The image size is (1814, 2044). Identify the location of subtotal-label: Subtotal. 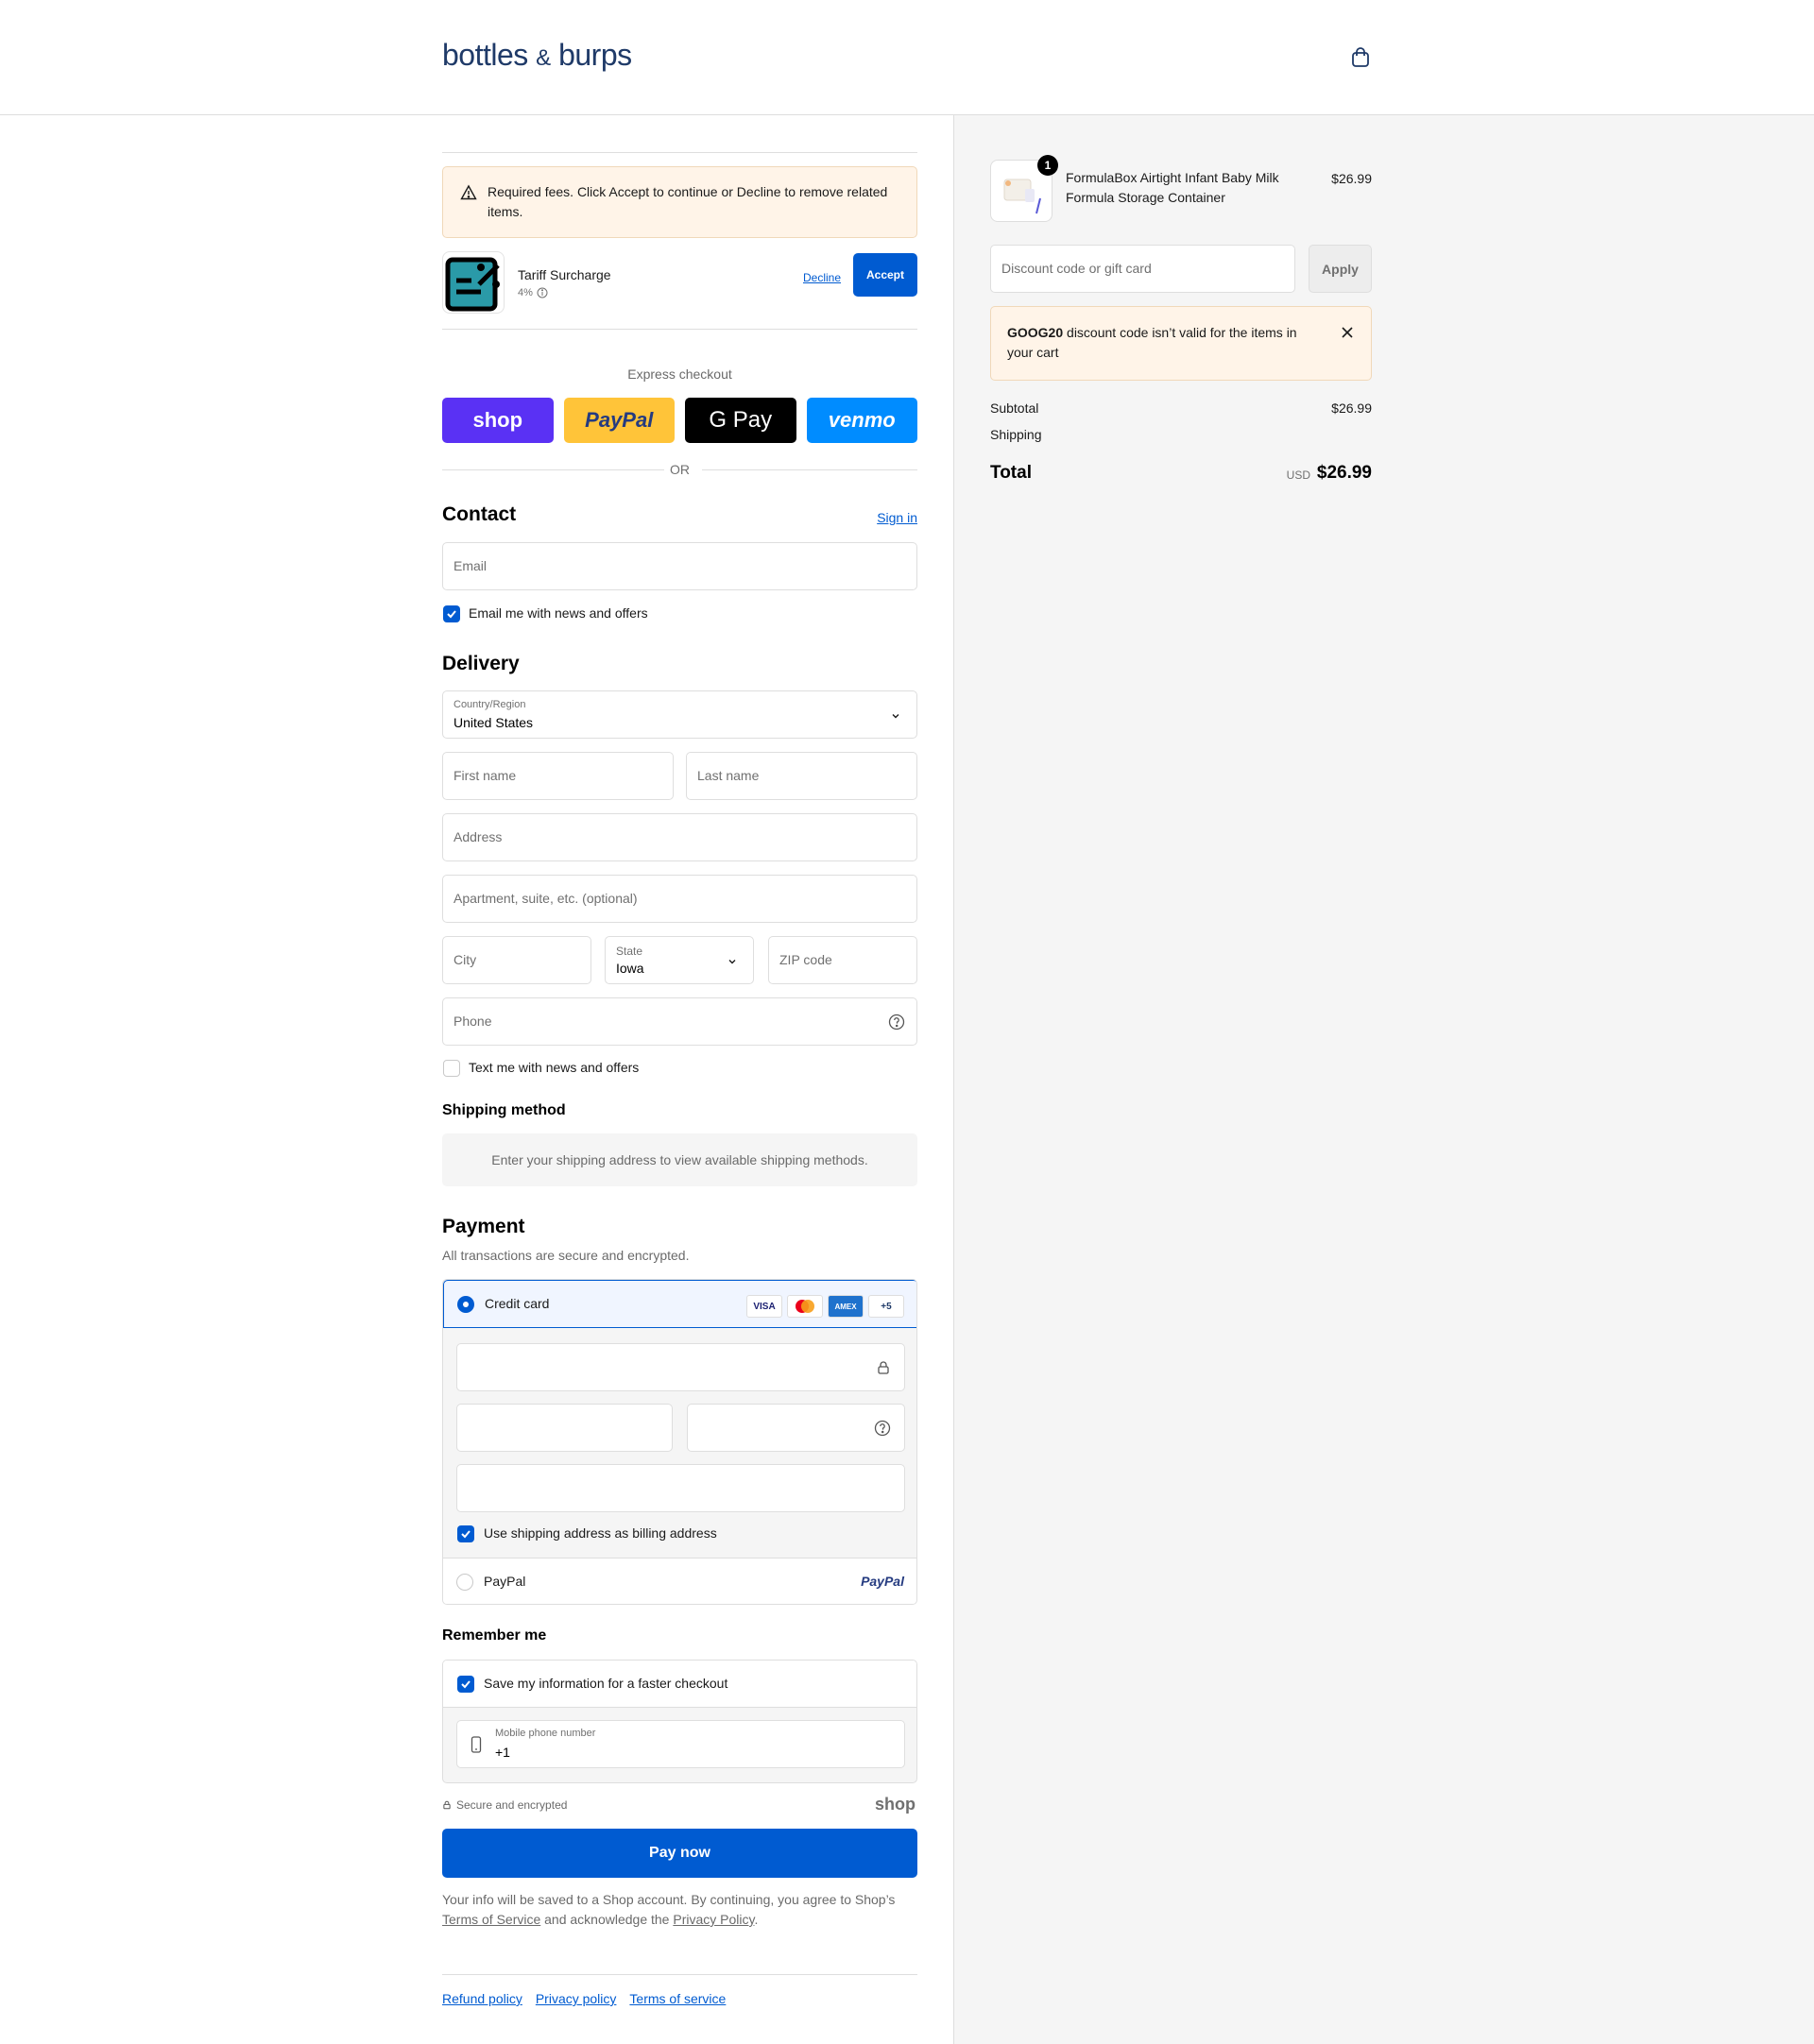
(1015, 408).